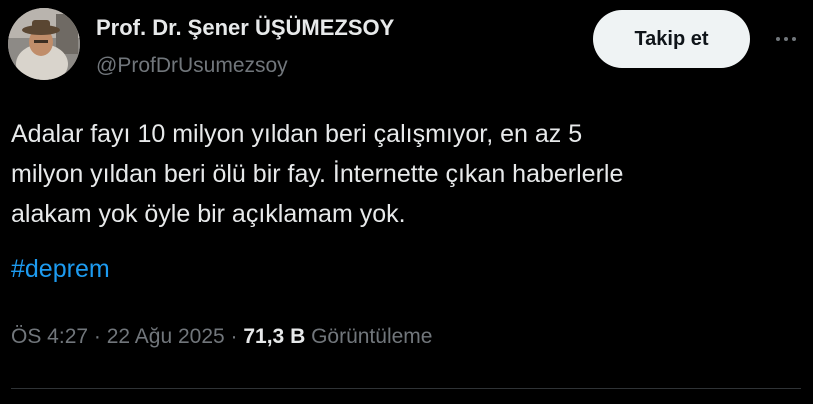 This screenshot has height=404, width=813. I want to click on tweet-date: 22 Ağu 2025, so click(166, 336).